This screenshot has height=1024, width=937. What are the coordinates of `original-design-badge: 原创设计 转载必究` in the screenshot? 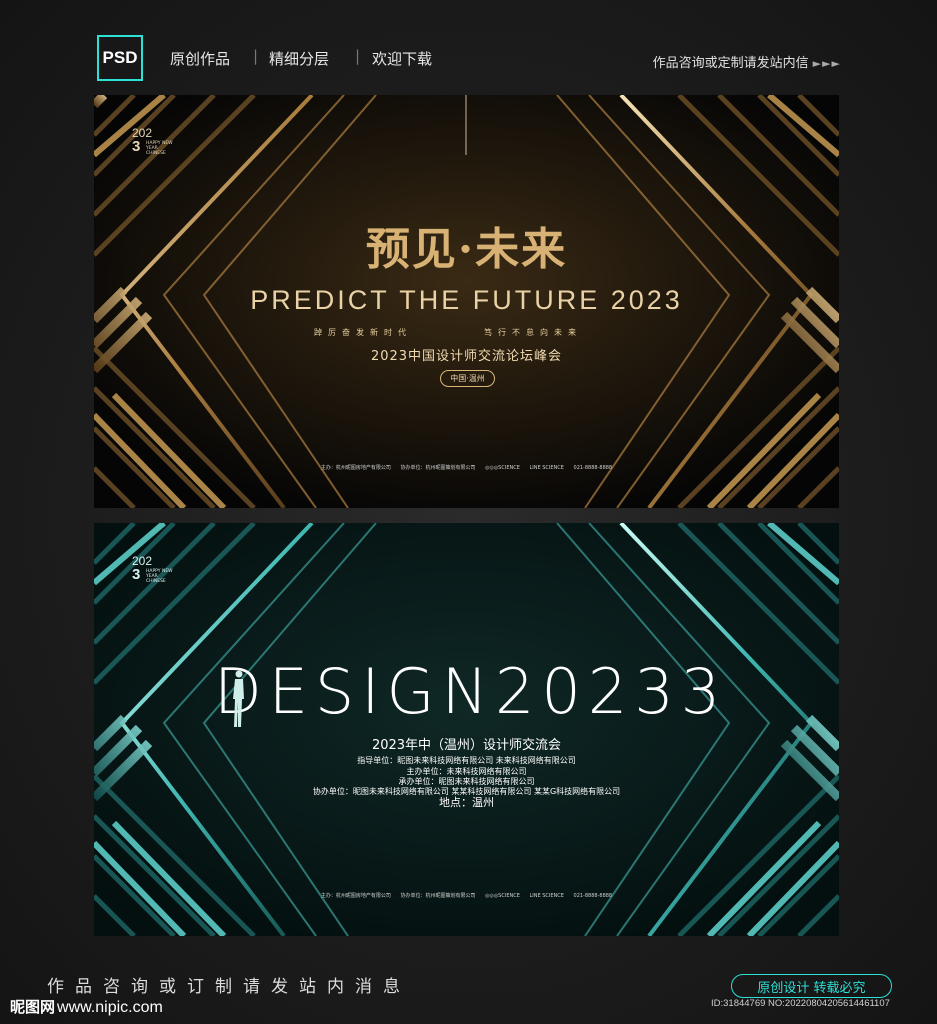 It's located at (811, 986).